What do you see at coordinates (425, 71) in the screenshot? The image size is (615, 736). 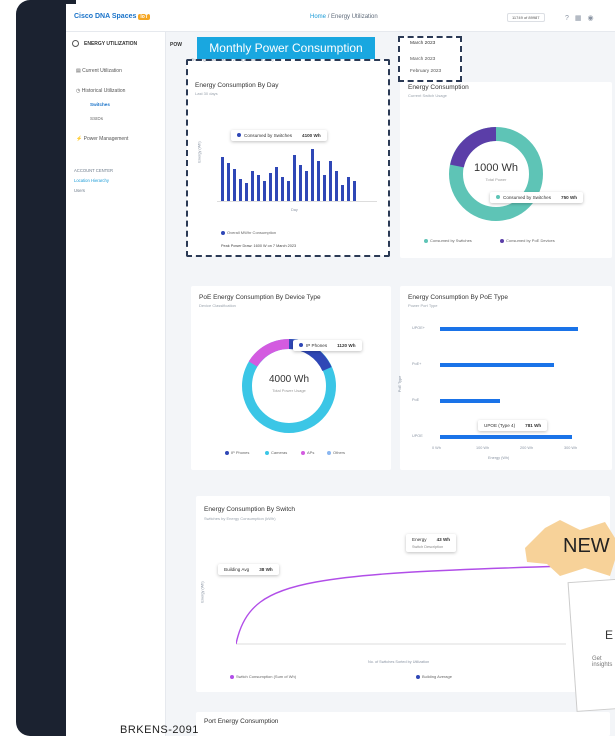 I see `month-option: February 2023` at bounding box center [425, 71].